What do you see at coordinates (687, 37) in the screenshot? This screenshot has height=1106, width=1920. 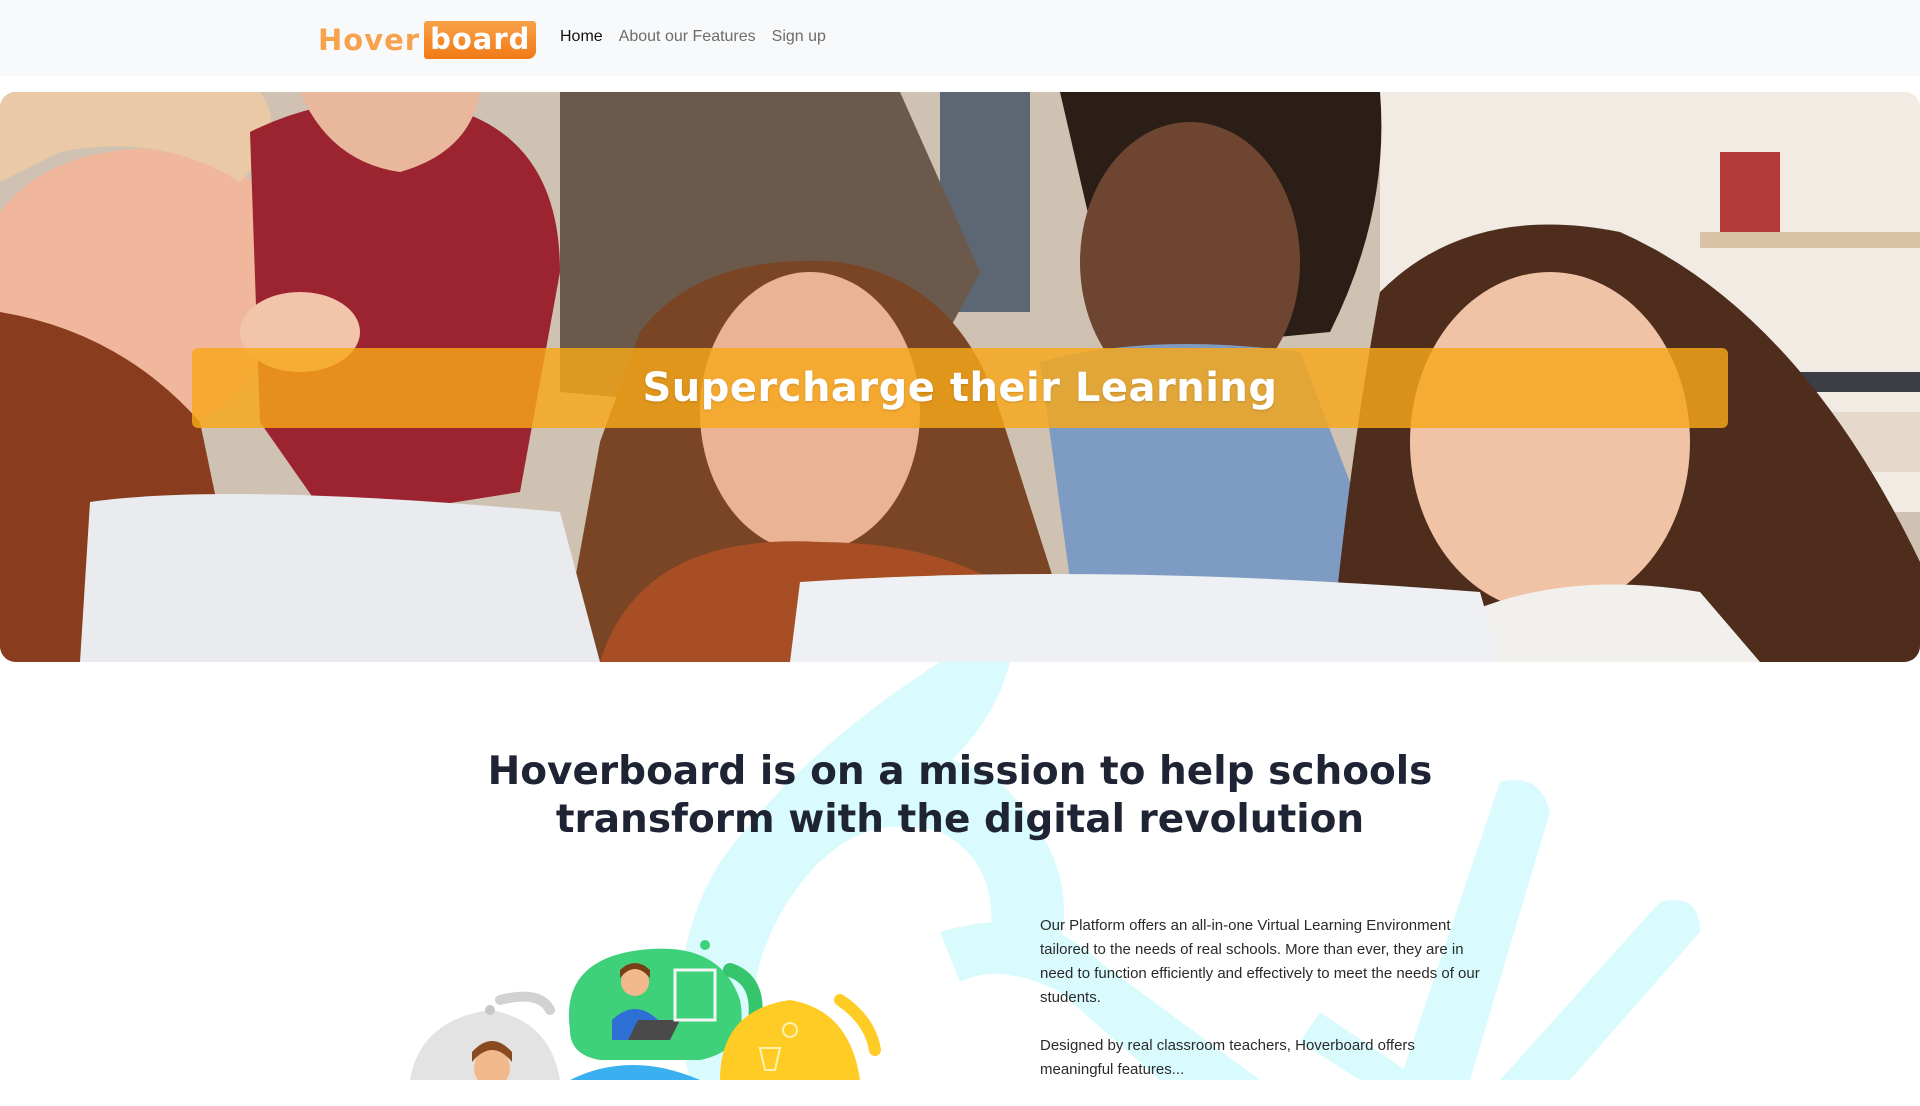 I see `nav-link-about-features: About our Features` at bounding box center [687, 37].